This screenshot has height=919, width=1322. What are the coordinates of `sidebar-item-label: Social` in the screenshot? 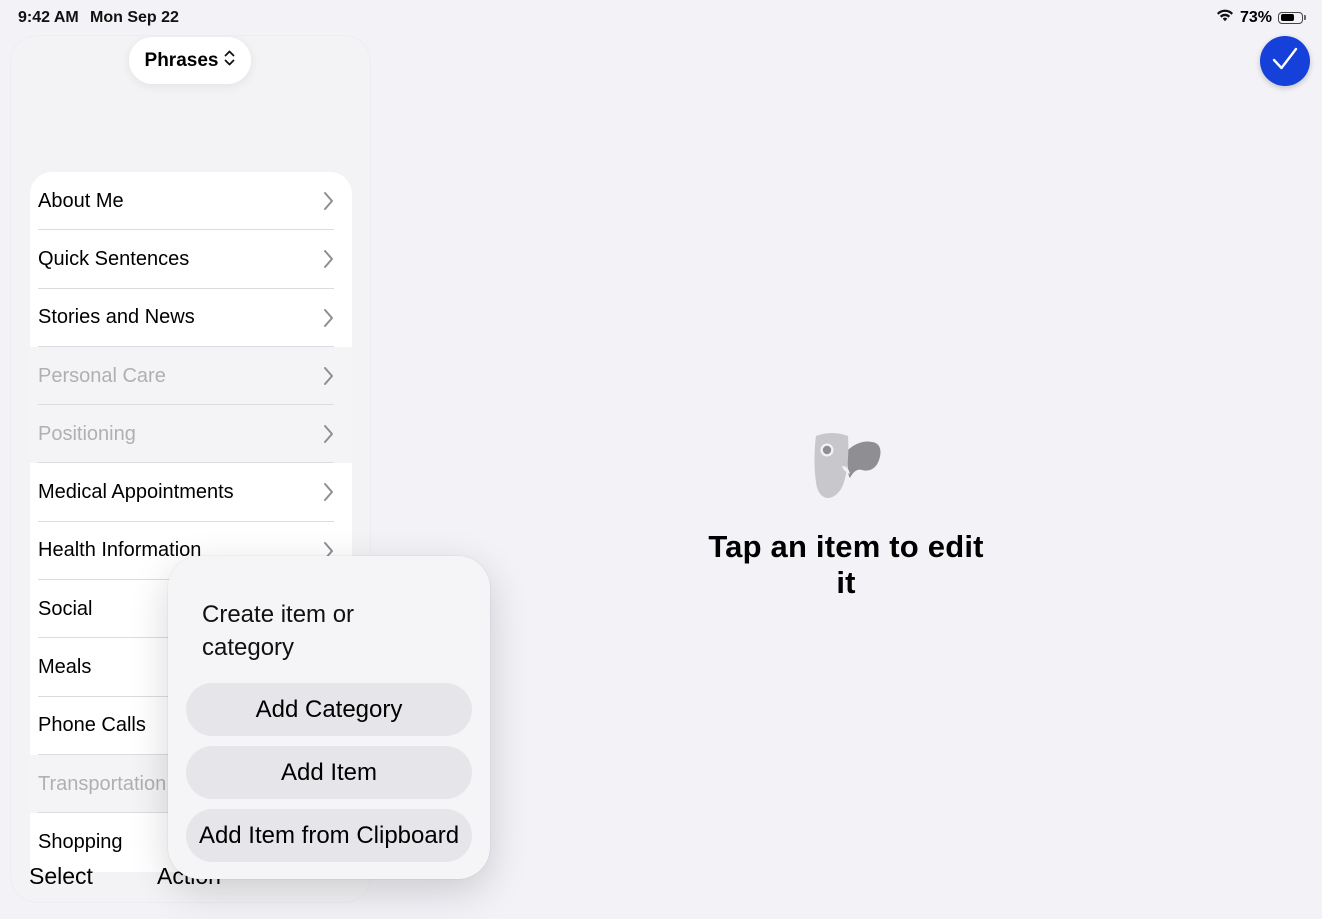 It's located at (65, 608).